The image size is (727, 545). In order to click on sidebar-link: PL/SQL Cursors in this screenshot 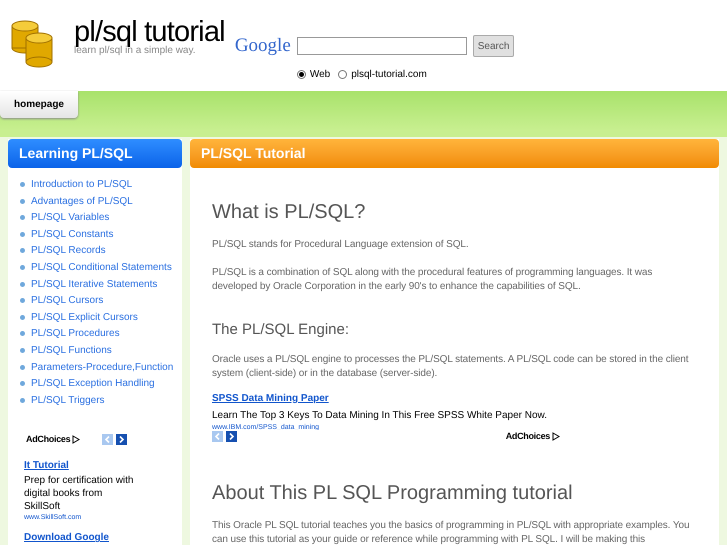, I will do `click(67, 300)`.